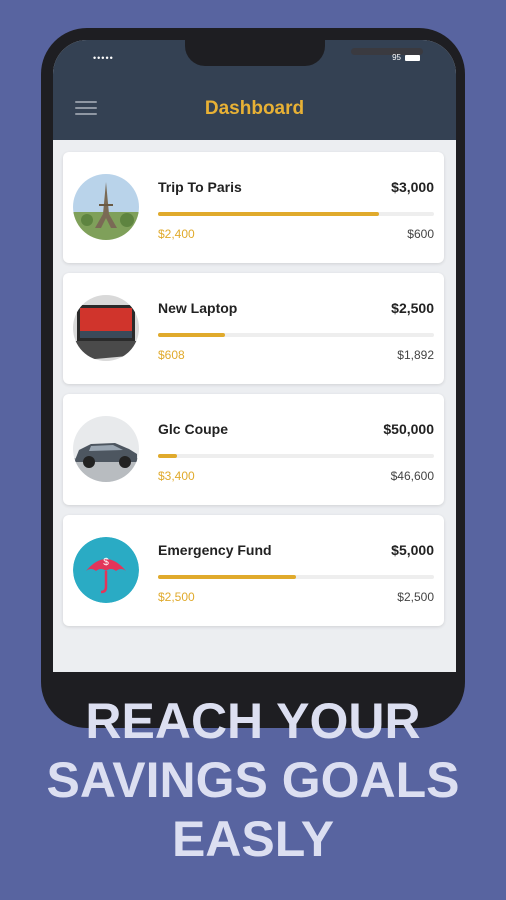 Image resolution: width=506 pixels, height=900 pixels. What do you see at coordinates (412, 308) in the screenshot?
I see `goal-target: $2,500` at bounding box center [412, 308].